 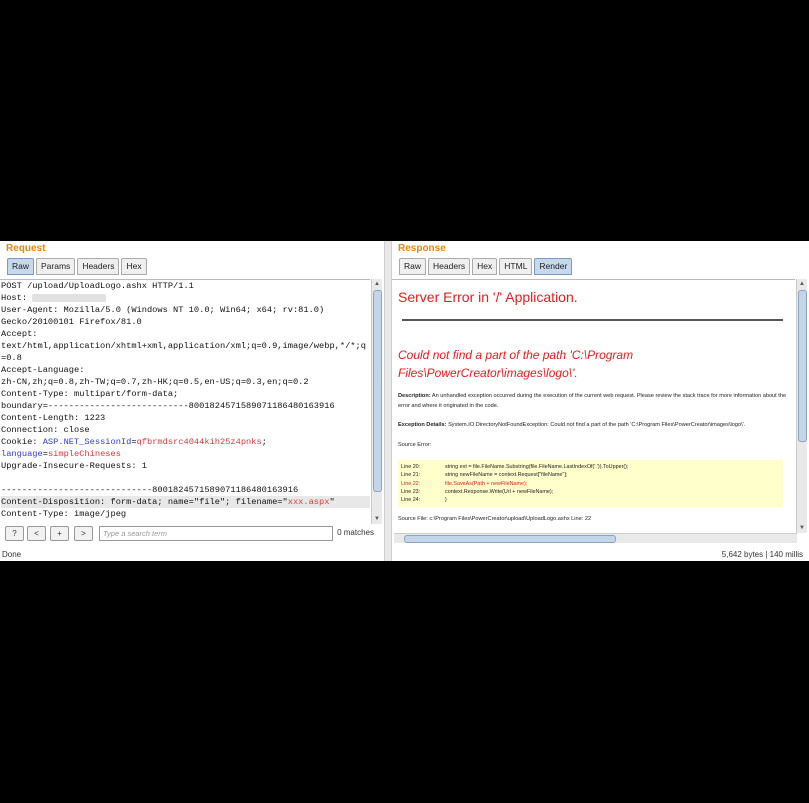 I want to click on request-line: Connection: close, so click(x=185, y=430).